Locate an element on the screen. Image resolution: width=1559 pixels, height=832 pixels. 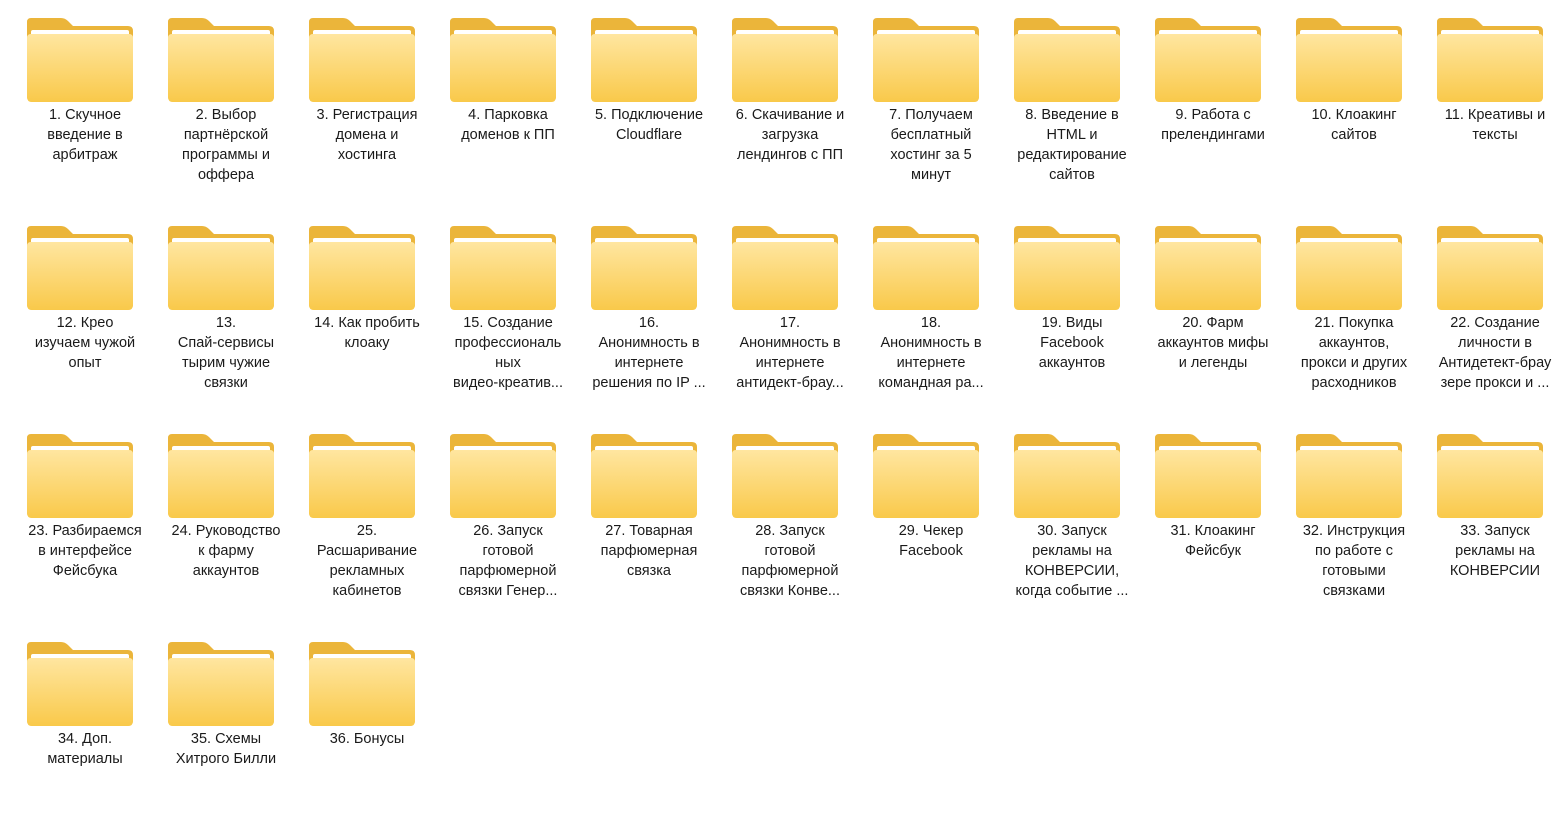
folder-item-27: 27. Товарная парфюмерная связка is located at coordinates (653, 520).